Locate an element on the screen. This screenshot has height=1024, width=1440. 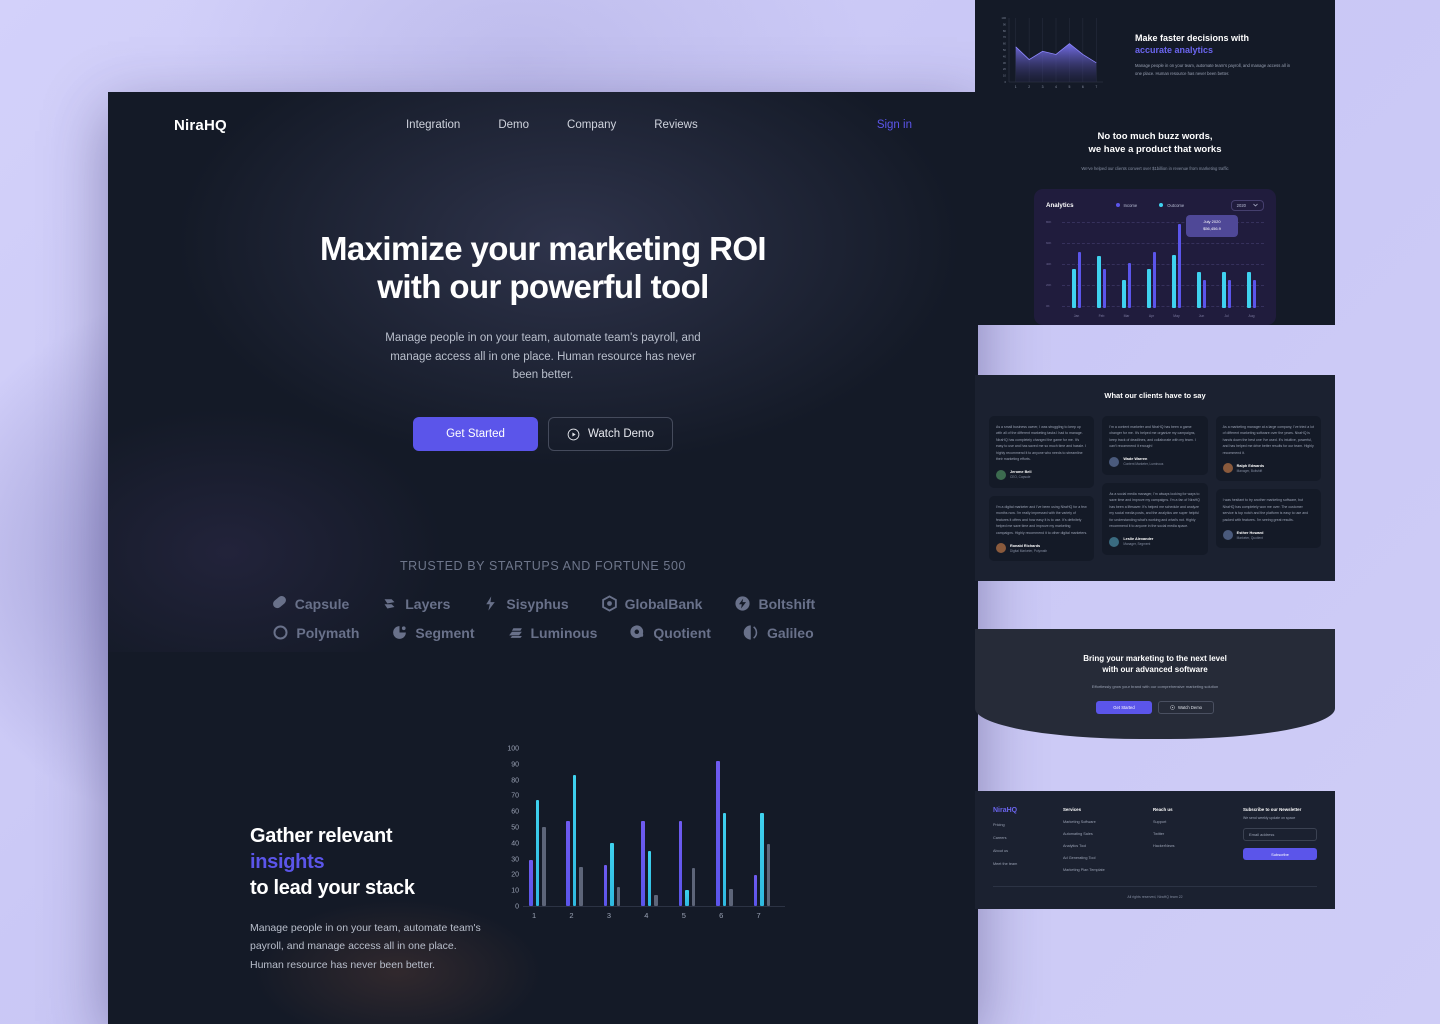
legend-income-label: Income is located at coordinates (1130, 205).